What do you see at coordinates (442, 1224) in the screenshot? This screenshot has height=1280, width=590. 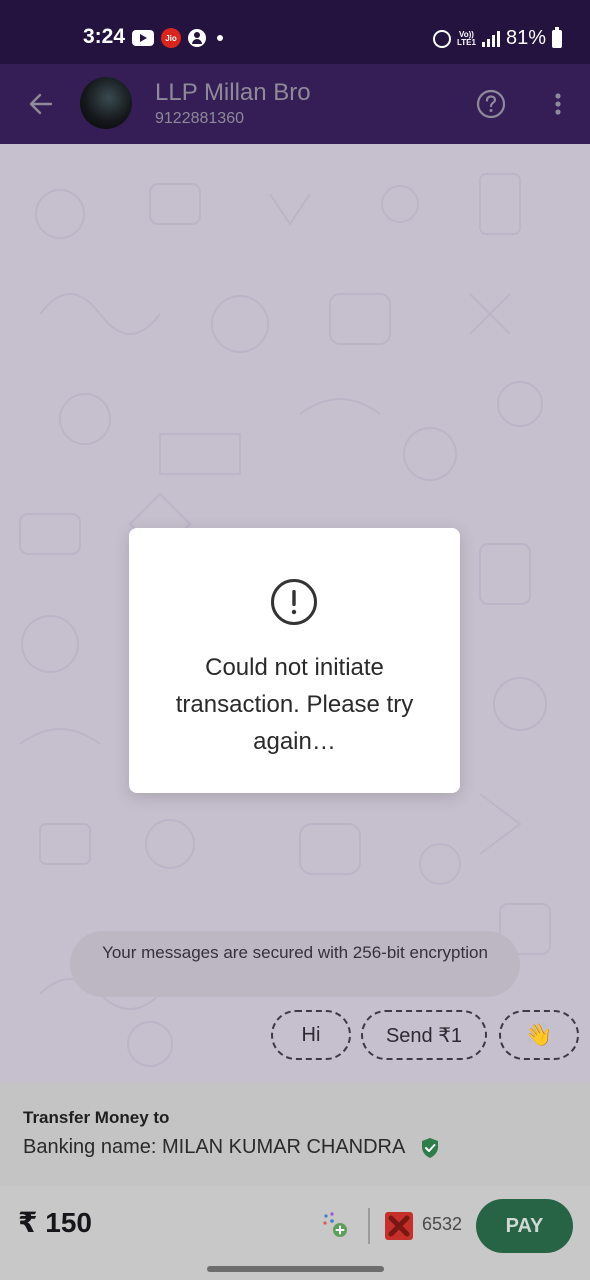 I see `account-last-digits: 6532` at bounding box center [442, 1224].